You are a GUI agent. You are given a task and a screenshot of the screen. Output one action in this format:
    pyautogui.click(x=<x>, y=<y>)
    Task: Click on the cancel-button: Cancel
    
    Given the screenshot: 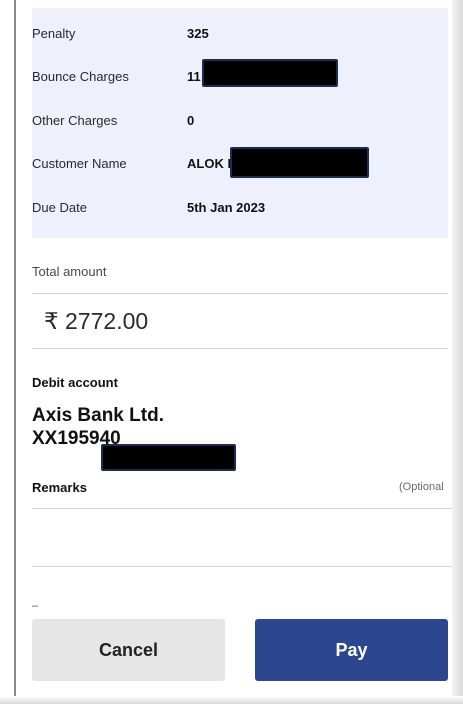 What is the action you would take?
    pyautogui.click(x=128, y=650)
    